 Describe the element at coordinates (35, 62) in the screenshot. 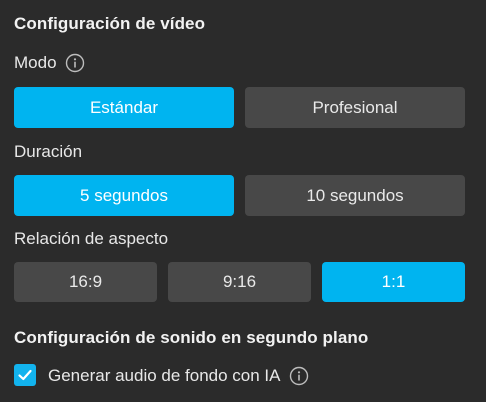

I see `mode-label: Modo` at that location.